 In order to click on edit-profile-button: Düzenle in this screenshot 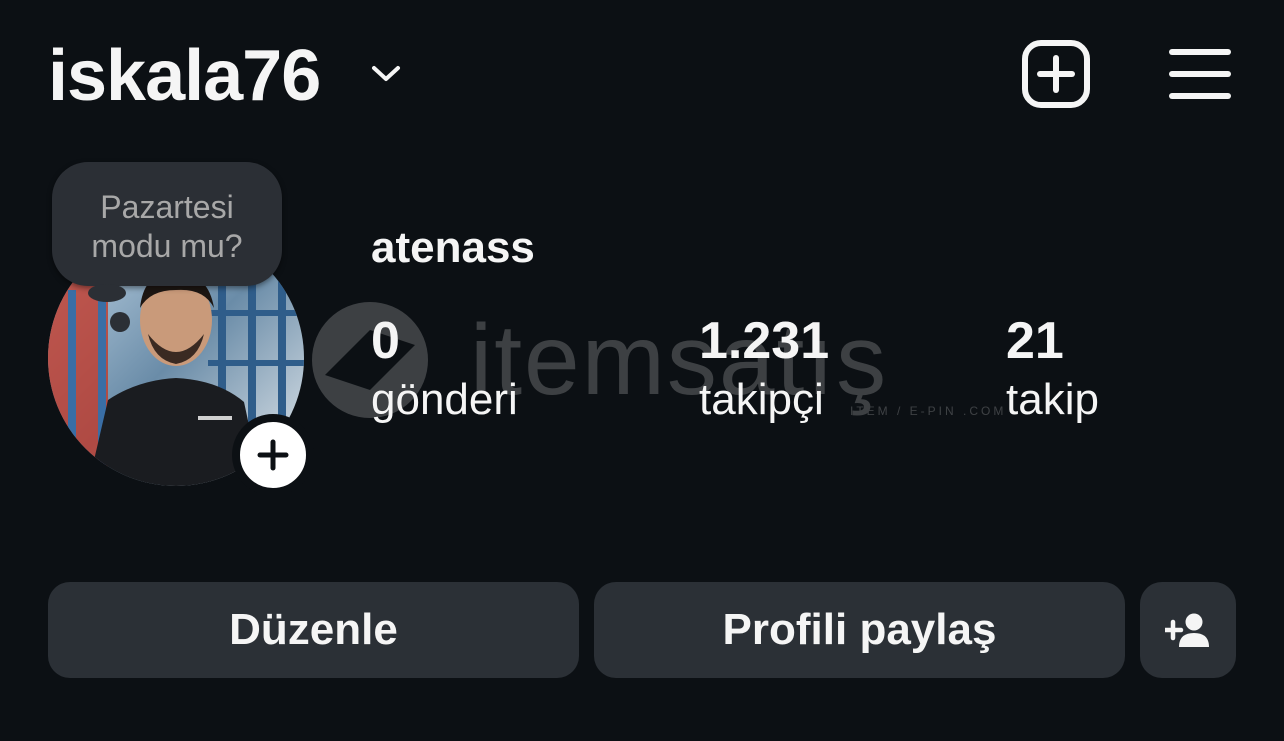, I will do `click(313, 630)`.